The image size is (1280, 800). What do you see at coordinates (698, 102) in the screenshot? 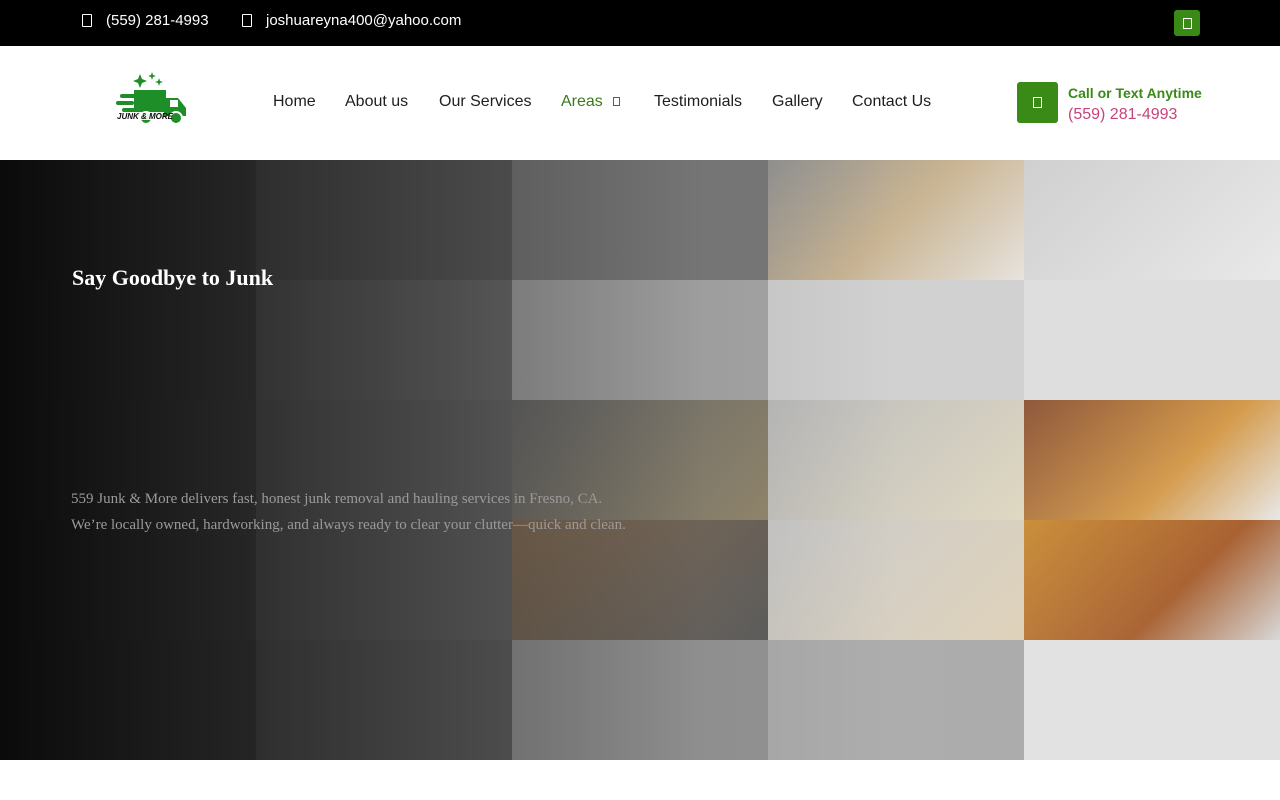
I see `nav-testimonials: Testimonials` at bounding box center [698, 102].